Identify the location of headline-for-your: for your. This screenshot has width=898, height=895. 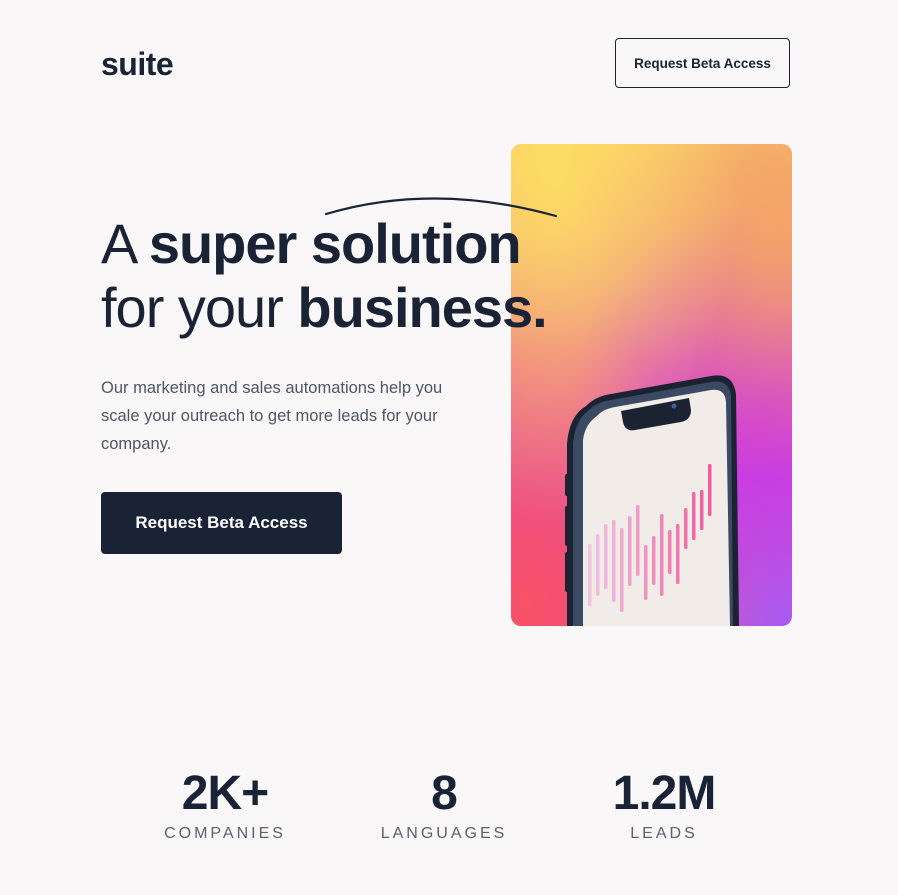
(199, 307).